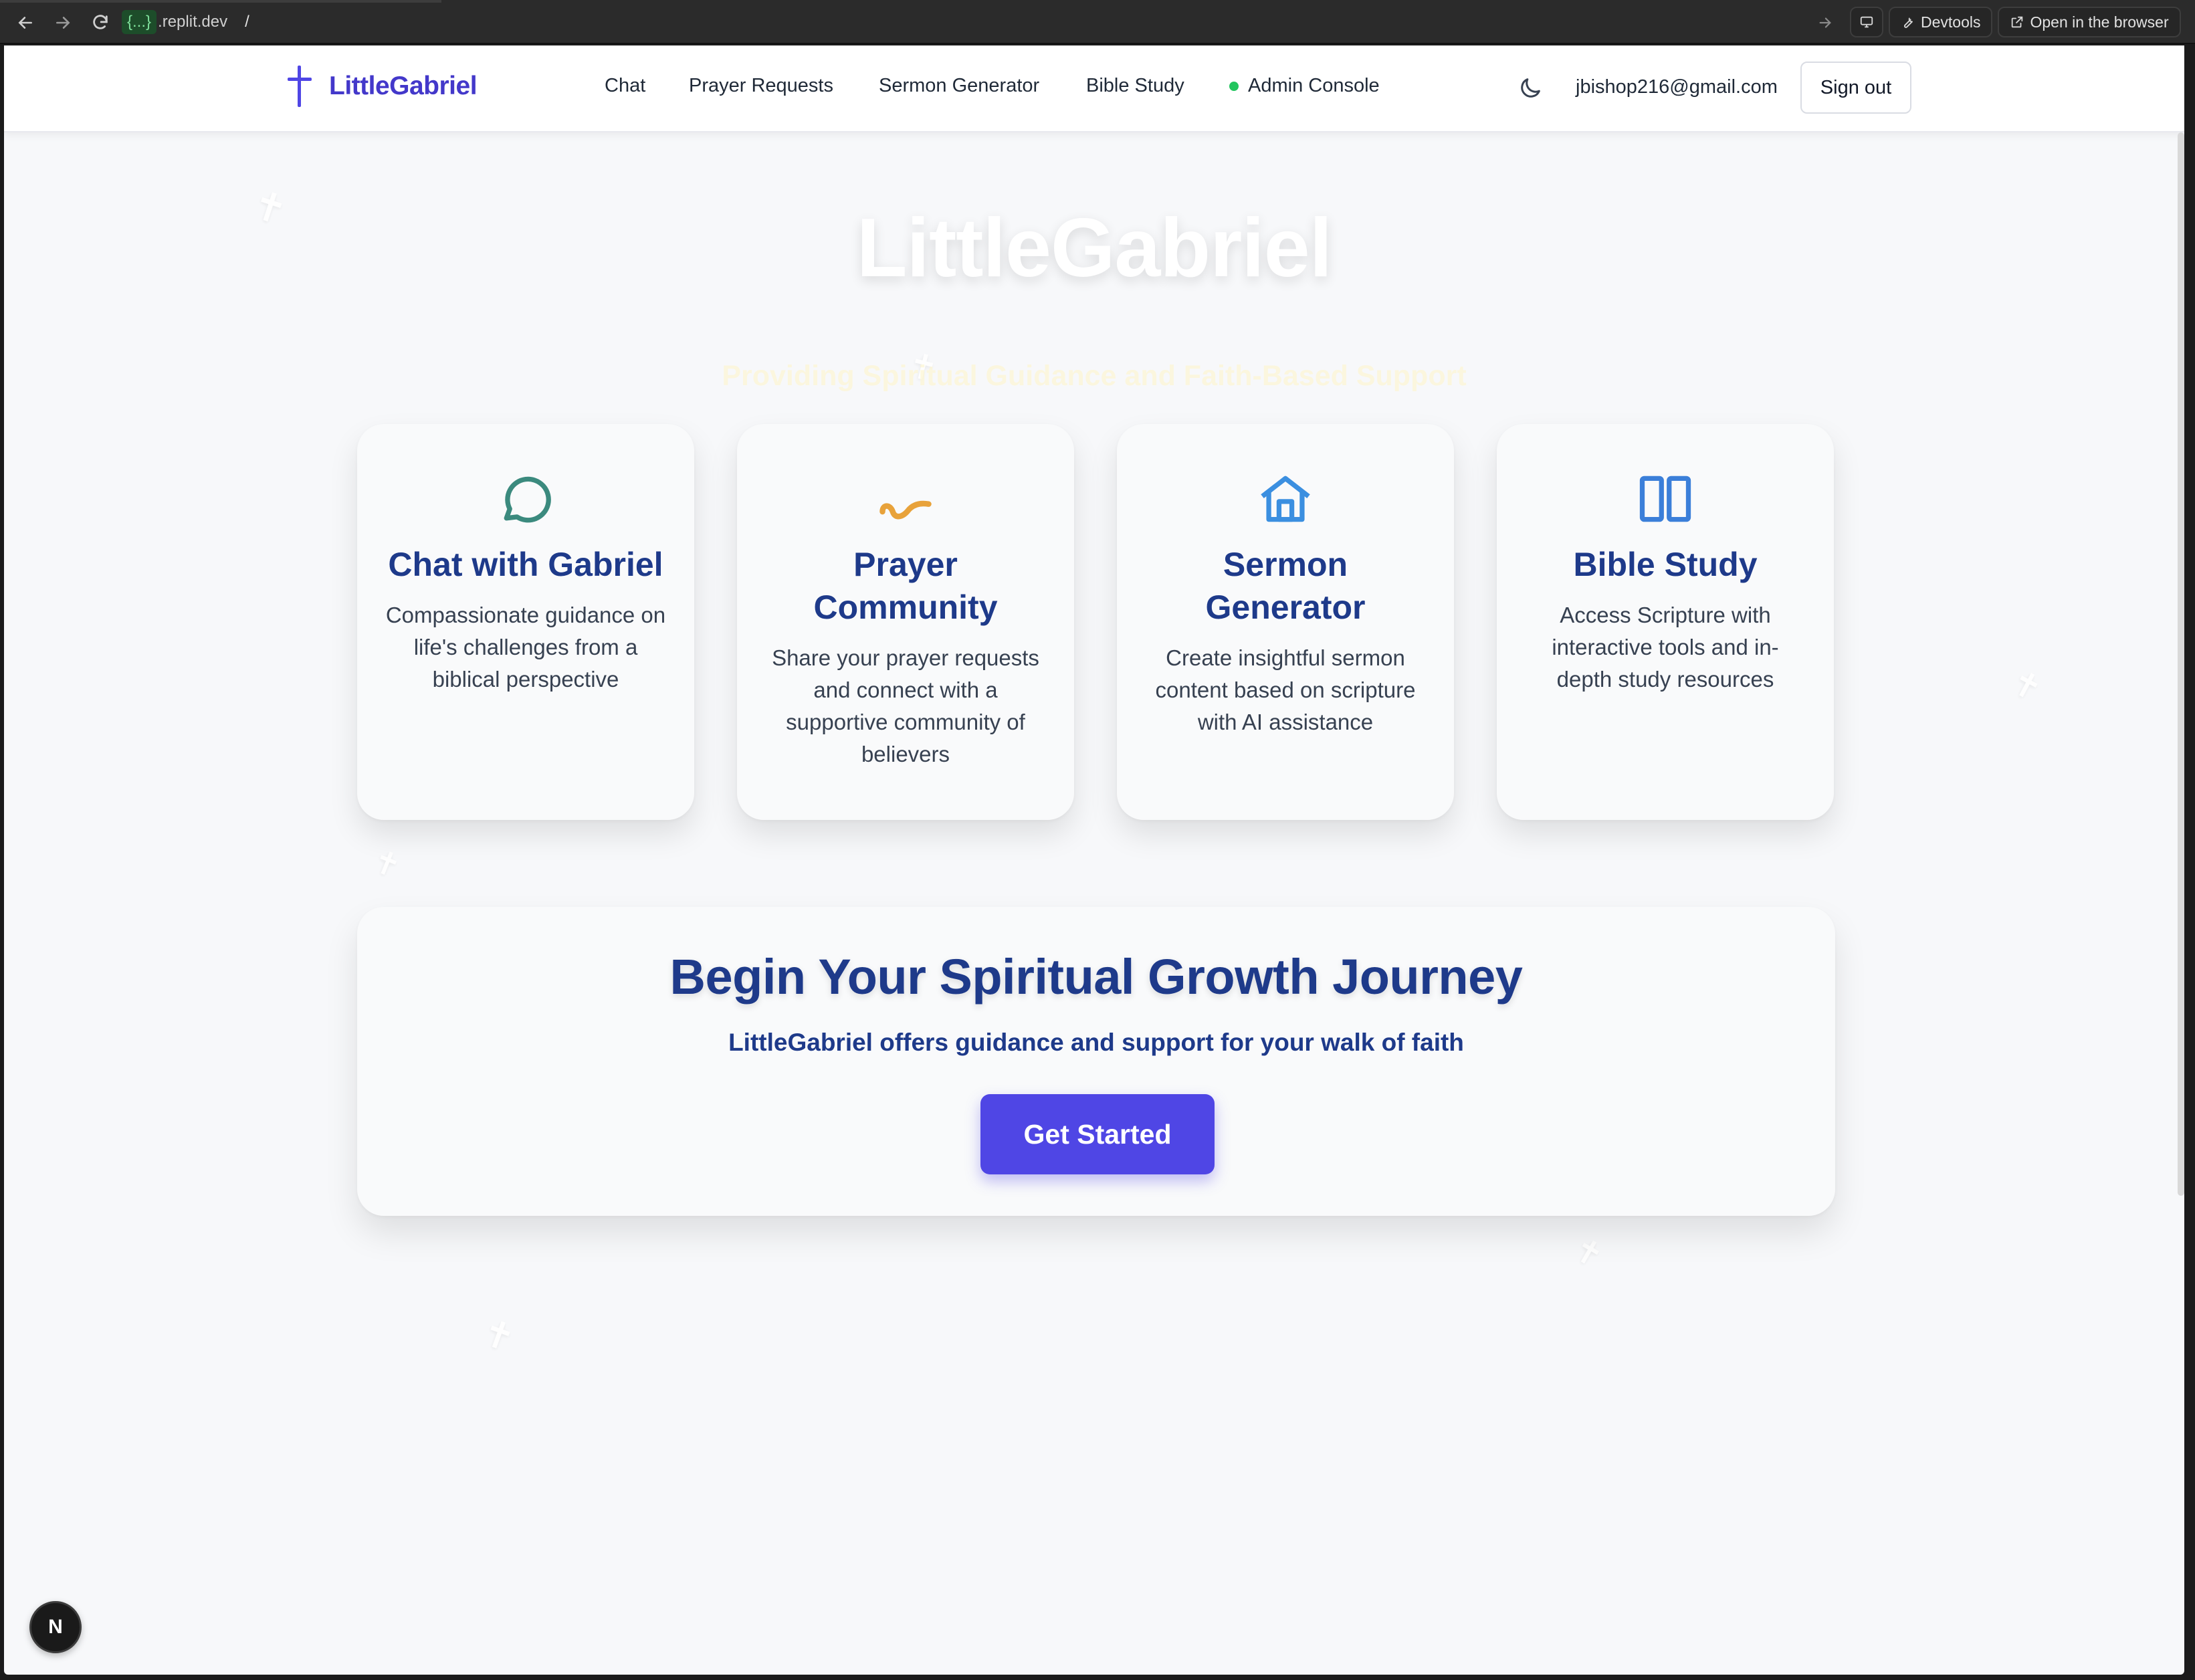  I want to click on tab-strip-indicator, so click(220, 1).